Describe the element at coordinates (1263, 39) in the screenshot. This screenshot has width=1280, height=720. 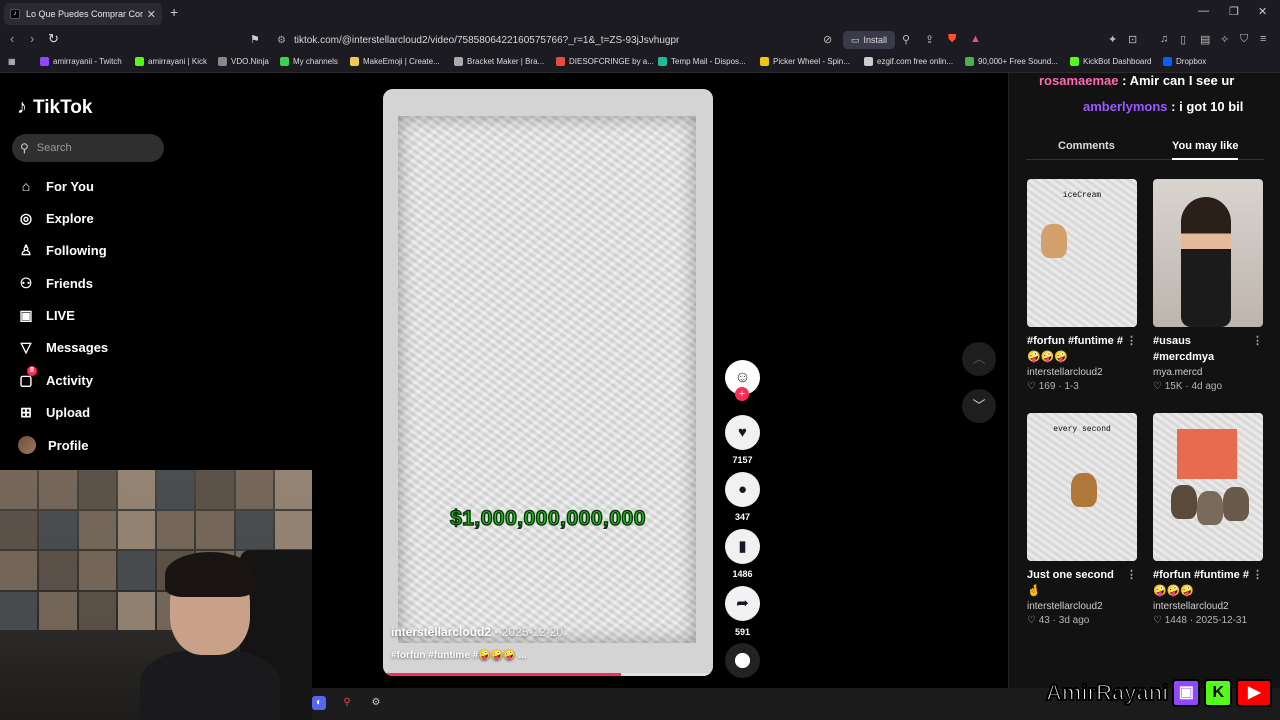
I see `menu-icon: ≡` at that location.